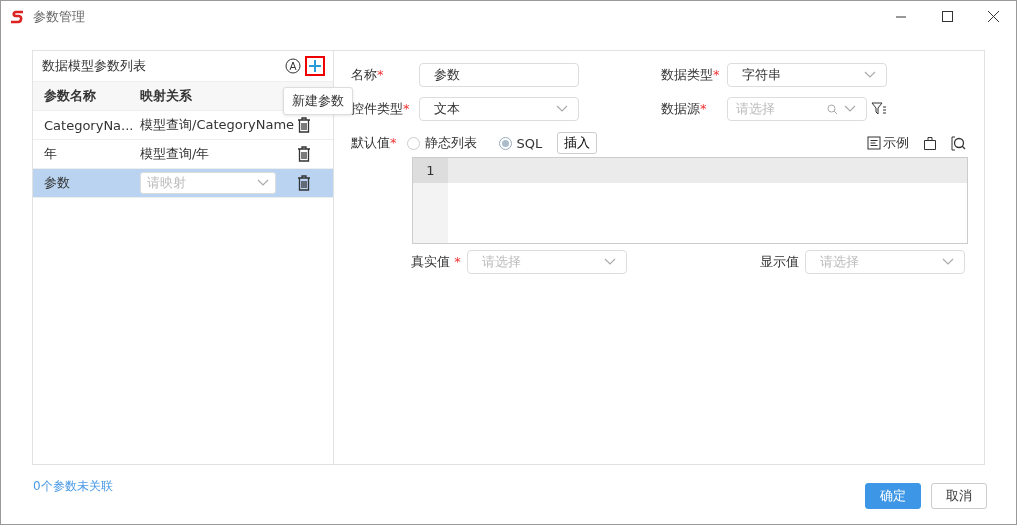  What do you see at coordinates (381, 109) in the screenshot?
I see `field-label: 控件类型*` at bounding box center [381, 109].